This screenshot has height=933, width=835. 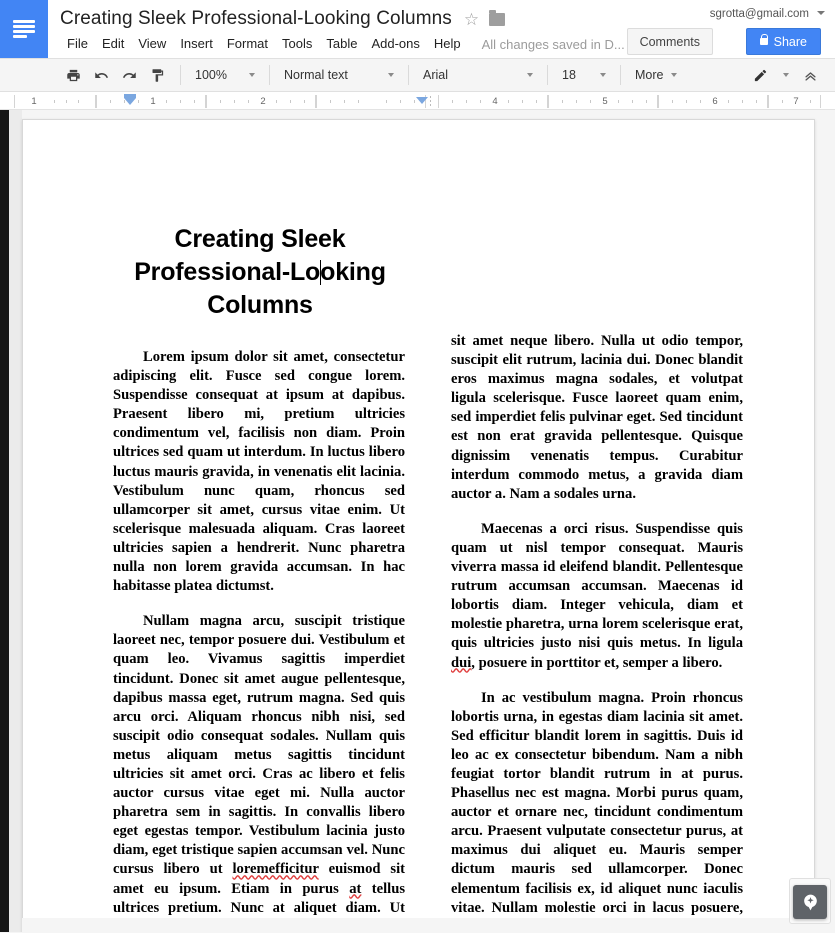 I want to click on comments-button-label: Comments, so click(x=669, y=41).